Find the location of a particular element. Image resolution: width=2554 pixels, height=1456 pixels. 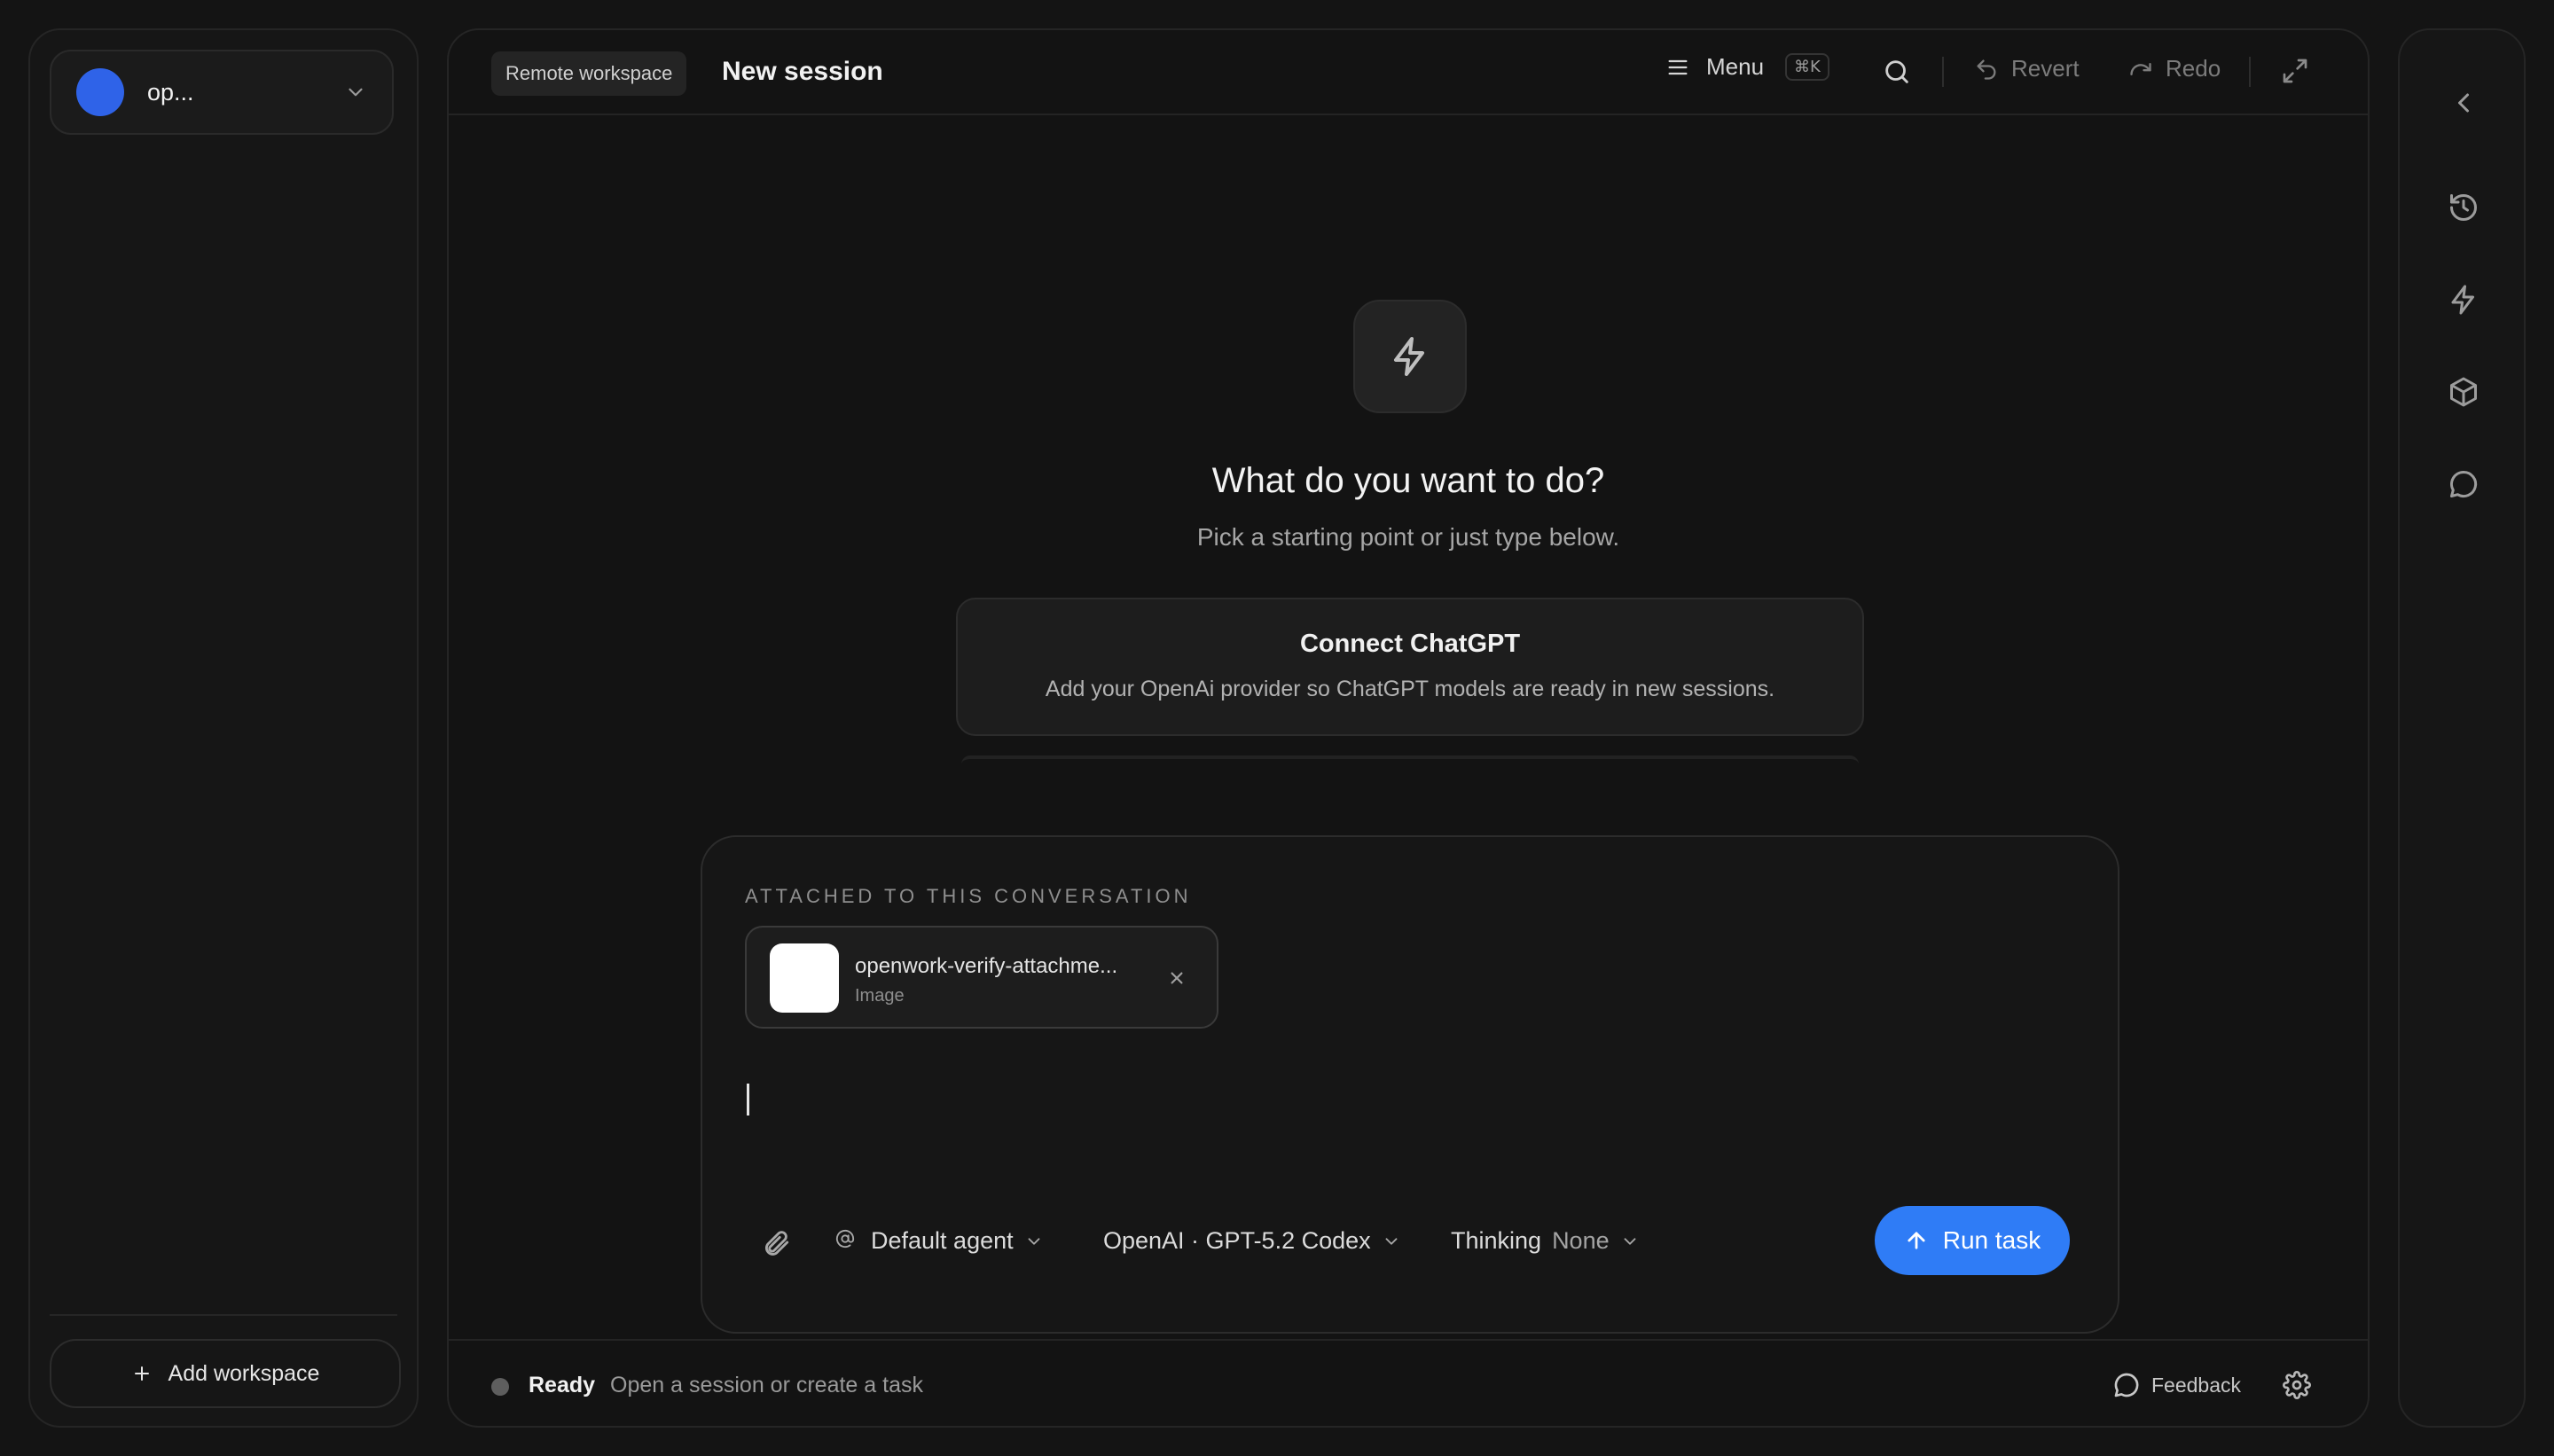

add-workspace-button: Add workspace is located at coordinates (225, 1373).